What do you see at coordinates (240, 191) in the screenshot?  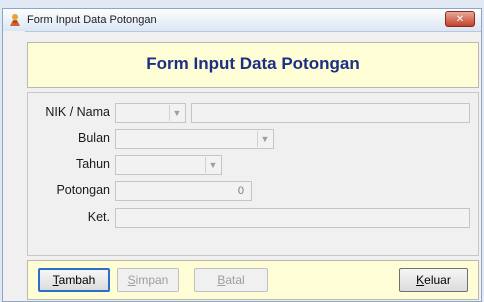 I see `potongan-value: 0` at bounding box center [240, 191].